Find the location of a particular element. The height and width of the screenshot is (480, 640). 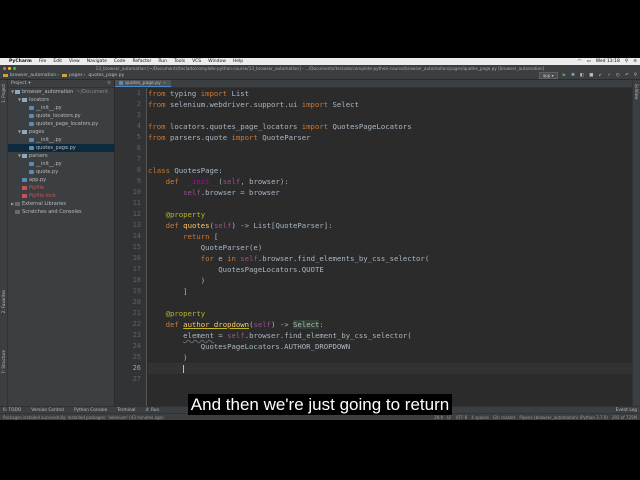

tree-item: ▼ locators is located at coordinates (61, 100).